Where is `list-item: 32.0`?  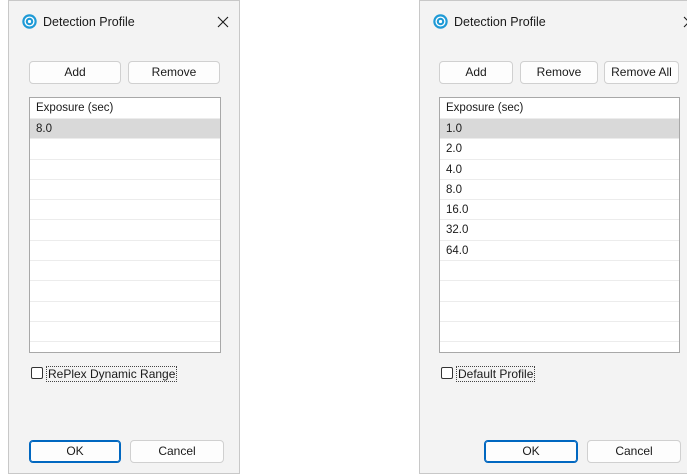
list-item: 32.0 is located at coordinates (559, 230).